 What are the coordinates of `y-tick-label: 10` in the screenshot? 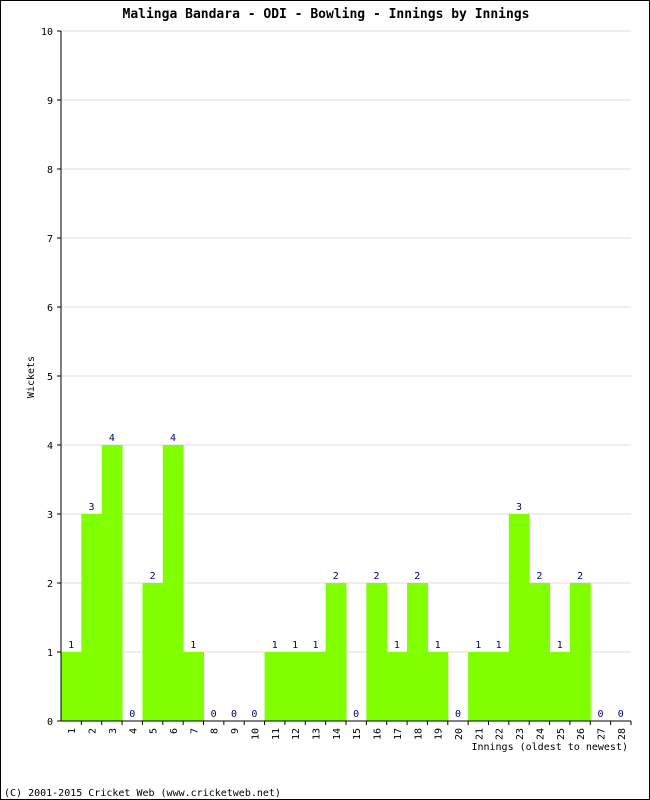 It's located at (47, 32).